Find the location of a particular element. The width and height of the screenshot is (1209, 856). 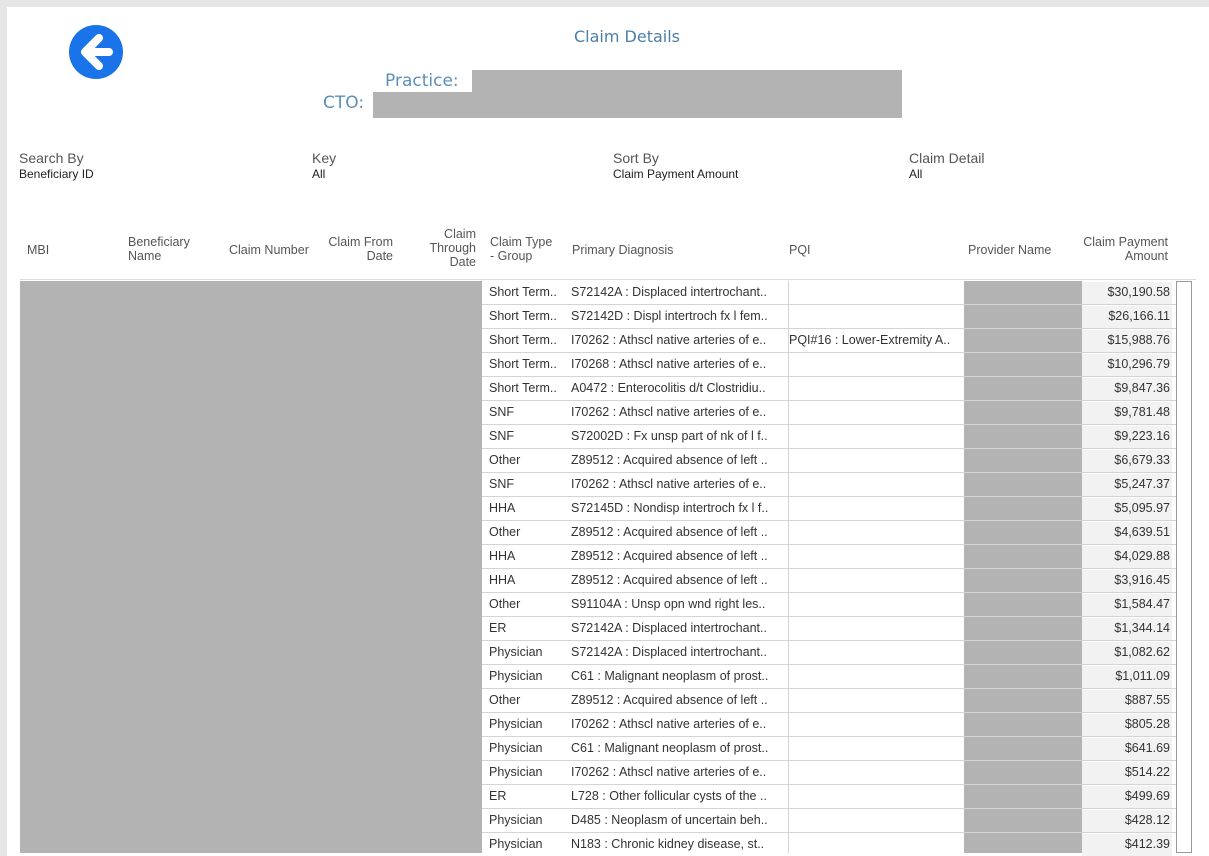

cell-primary-diagnosis: D485 : Neoplasm of uncertain beh.. is located at coordinates (669, 820).